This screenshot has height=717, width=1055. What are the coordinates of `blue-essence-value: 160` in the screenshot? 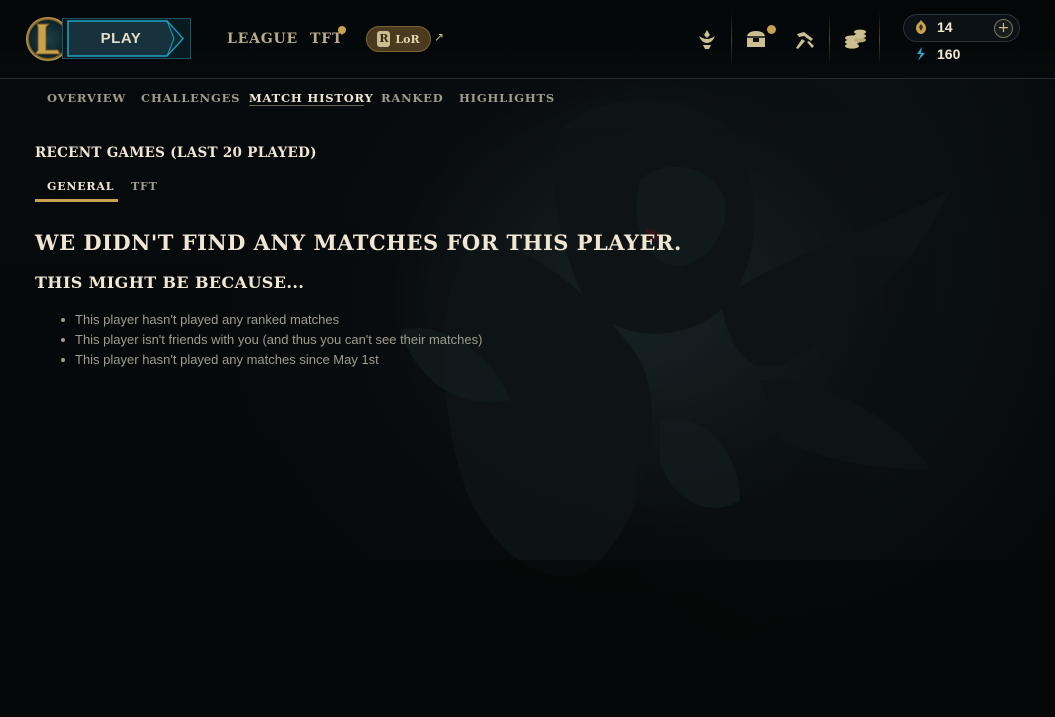 It's located at (949, 54).